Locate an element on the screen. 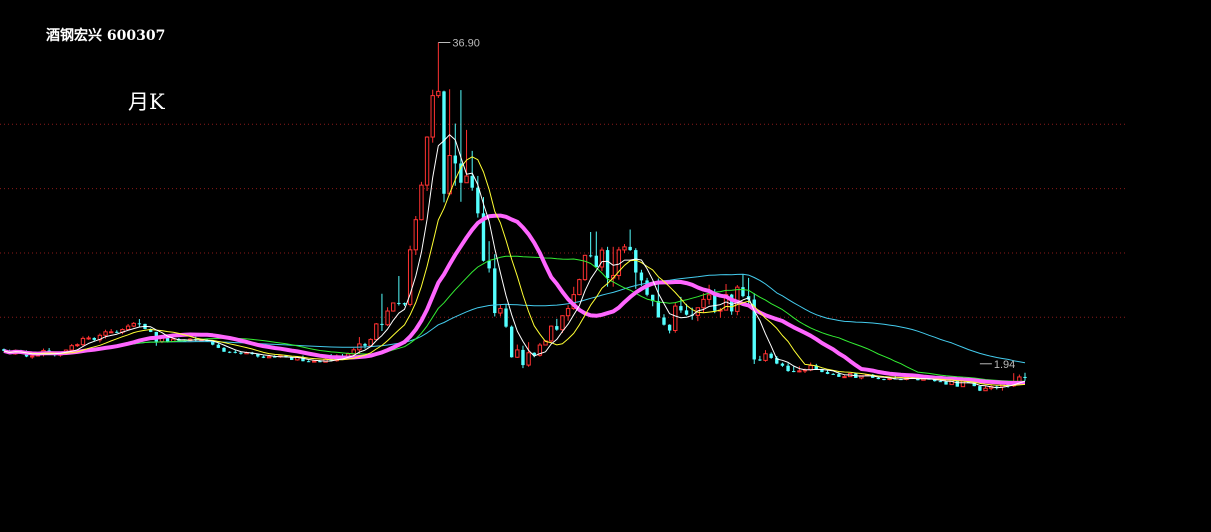 The image size is (1211, 532). period-label: 月K is located at coordinates (146, 102).